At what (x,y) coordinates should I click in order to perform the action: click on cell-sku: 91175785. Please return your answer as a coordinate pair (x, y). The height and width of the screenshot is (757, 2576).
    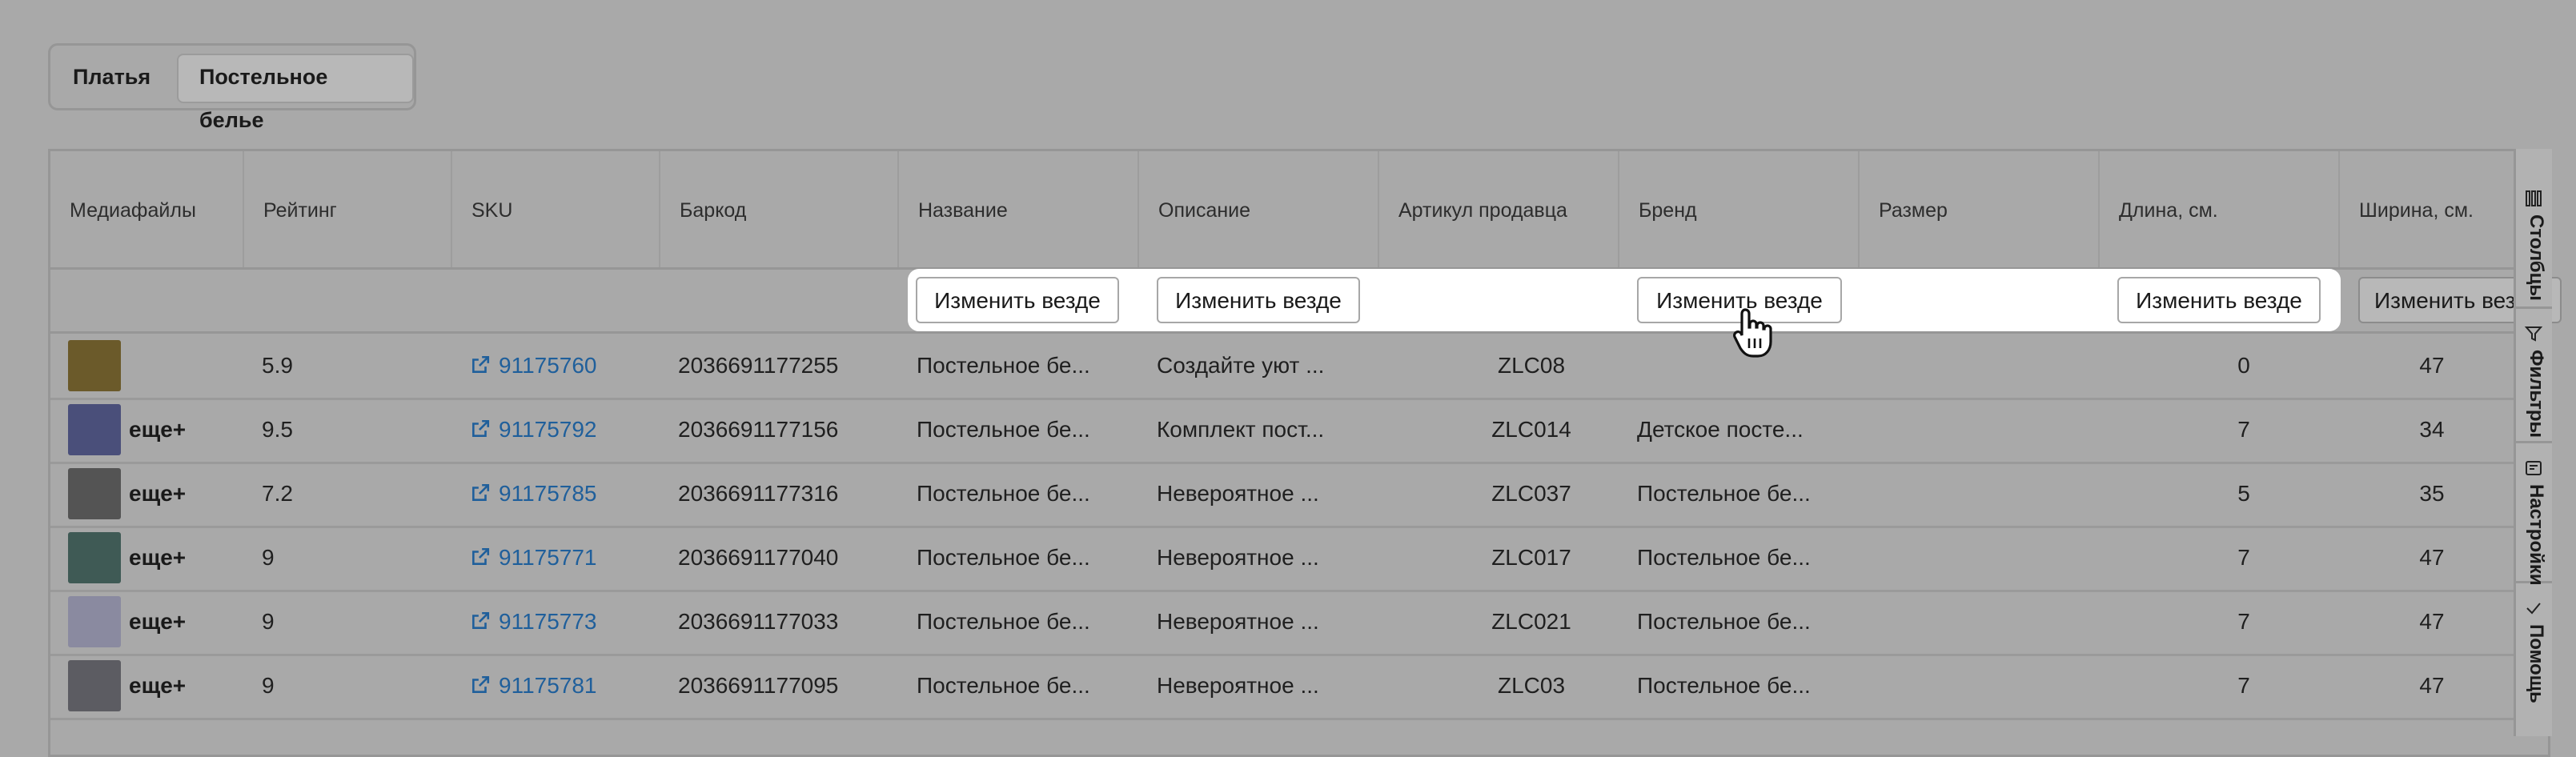
    Looking at the image, I should click on (533, 494).